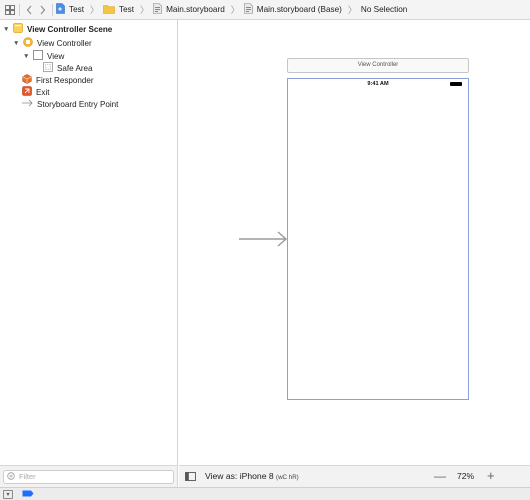  Describe the element at coordinates (18, 29) in the screenshot. I see `scene-icon` at that location.